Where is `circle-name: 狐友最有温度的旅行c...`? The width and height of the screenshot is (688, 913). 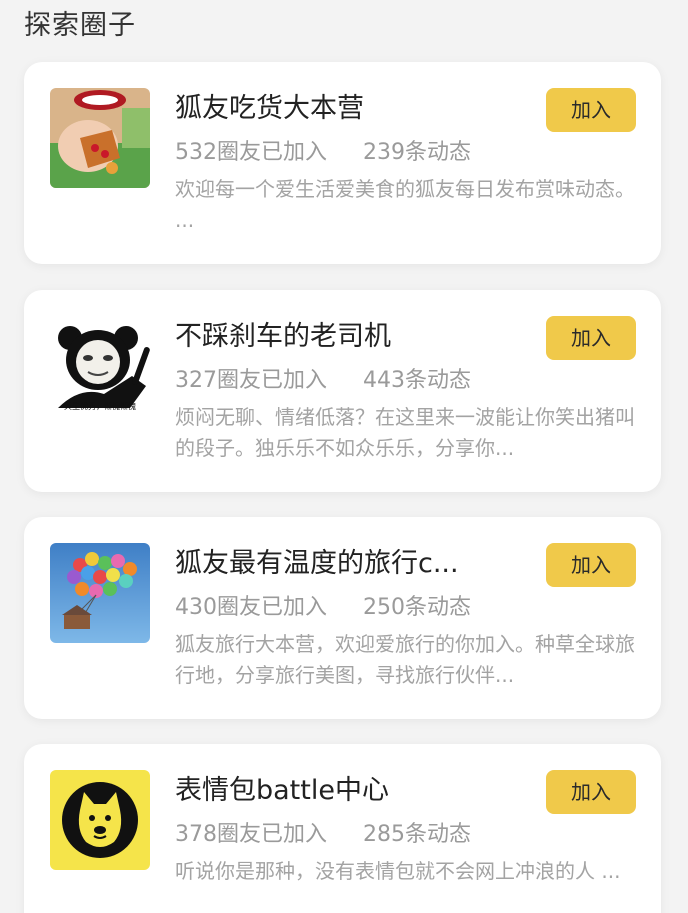
circle-name: 狐友最有温度的旅行c... is located at coordinates (317, 563).